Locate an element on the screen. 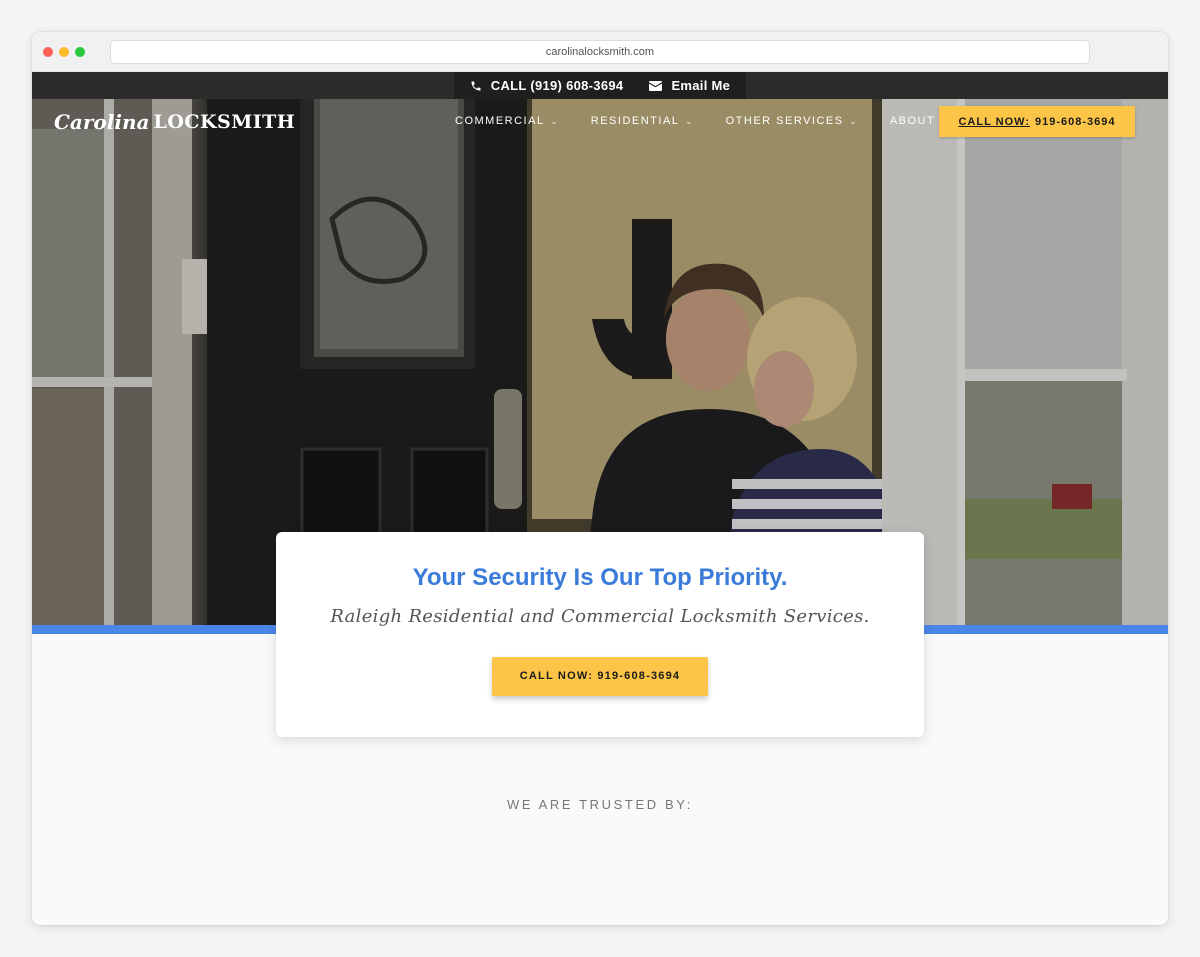 The image size is (1200, 957). nav-item-other-services: OTHER SERVICES ⌄ is located at coordinates (792, 121).